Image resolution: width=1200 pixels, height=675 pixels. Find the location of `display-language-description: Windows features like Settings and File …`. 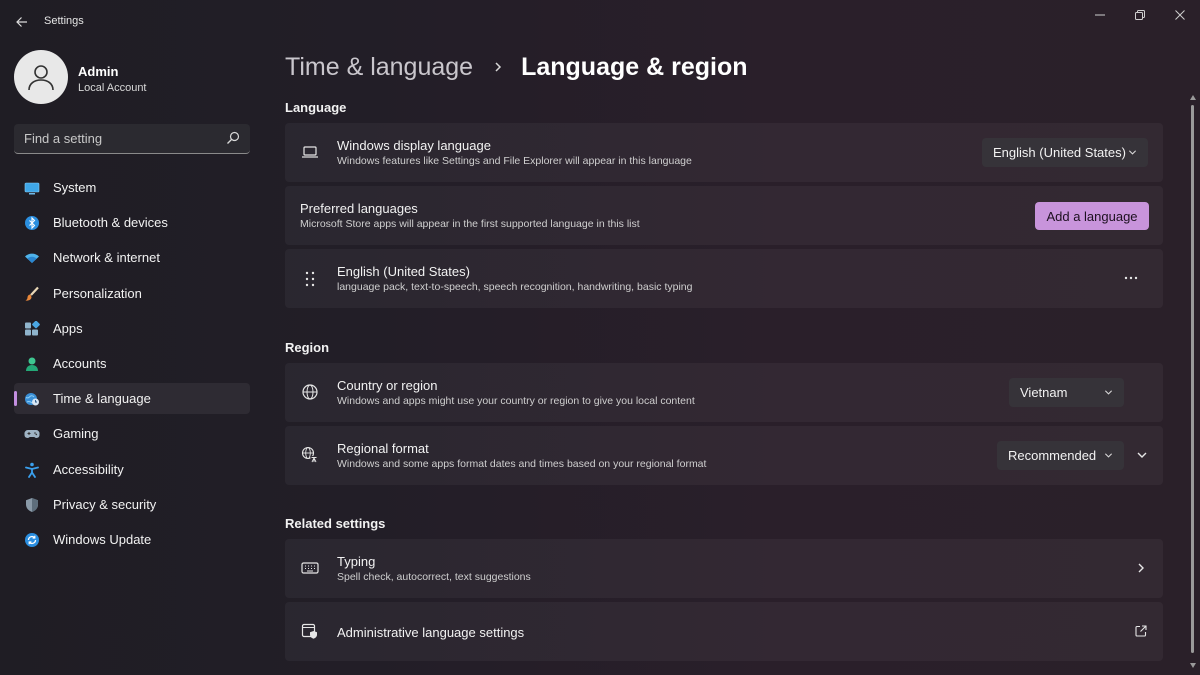

display-language-description: Windows features like Settings and File … is located at coordinates (514, 161).